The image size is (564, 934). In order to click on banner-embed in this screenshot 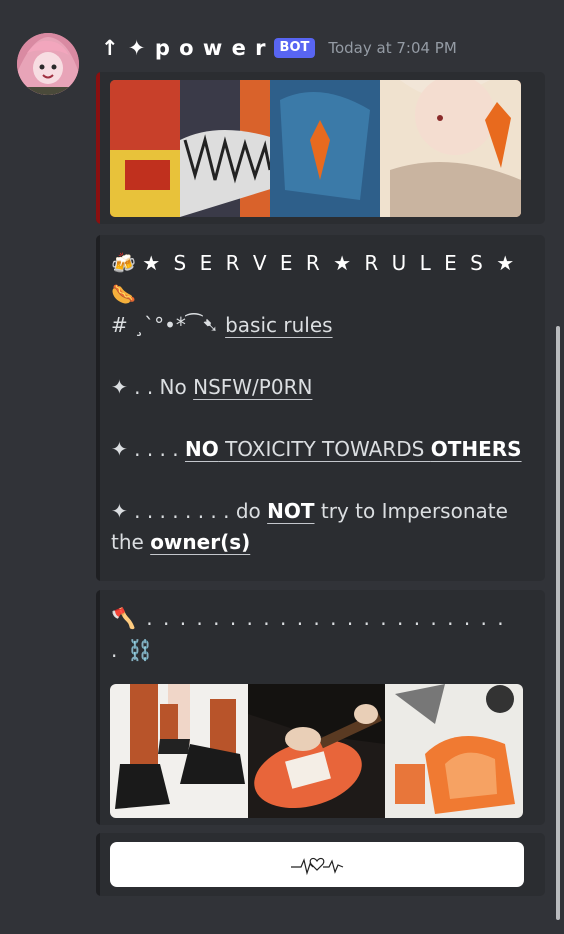, I will do `click(320, 148)`.